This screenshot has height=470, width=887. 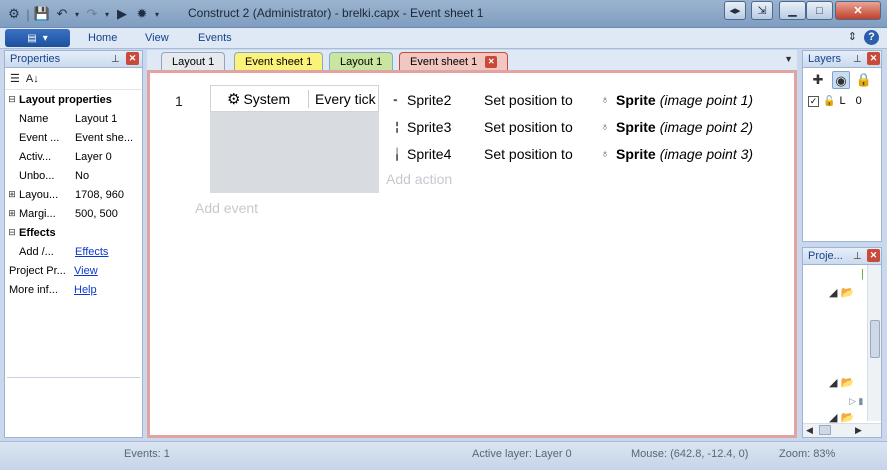 I want to click on close-tab-icon: ✕, so click(x=491, y=62).